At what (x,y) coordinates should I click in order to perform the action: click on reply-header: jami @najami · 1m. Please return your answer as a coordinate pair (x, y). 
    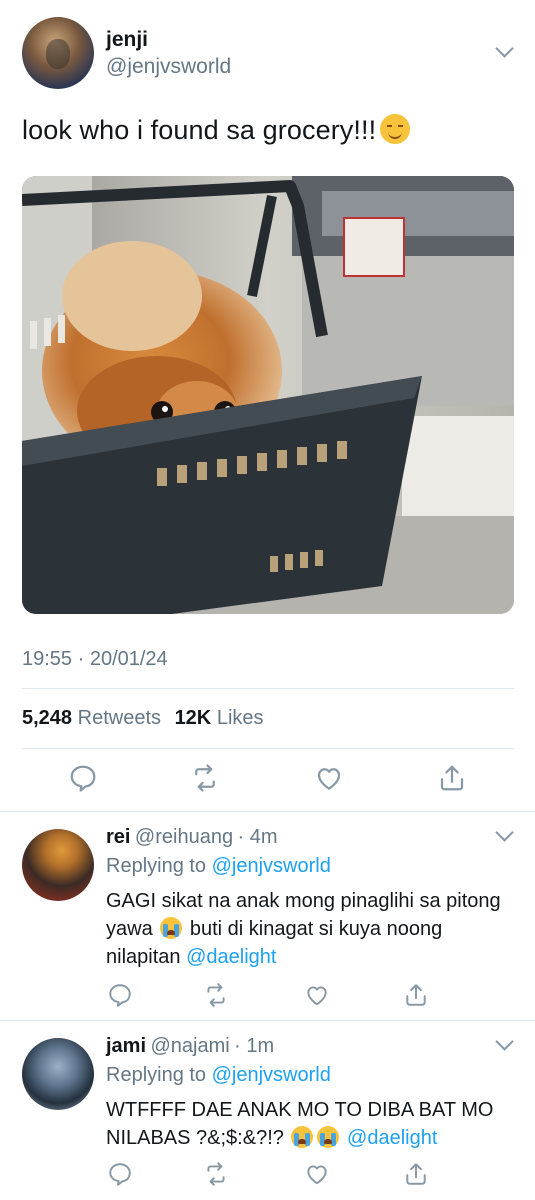
    Looking at the image, I should click on (190, 1046).